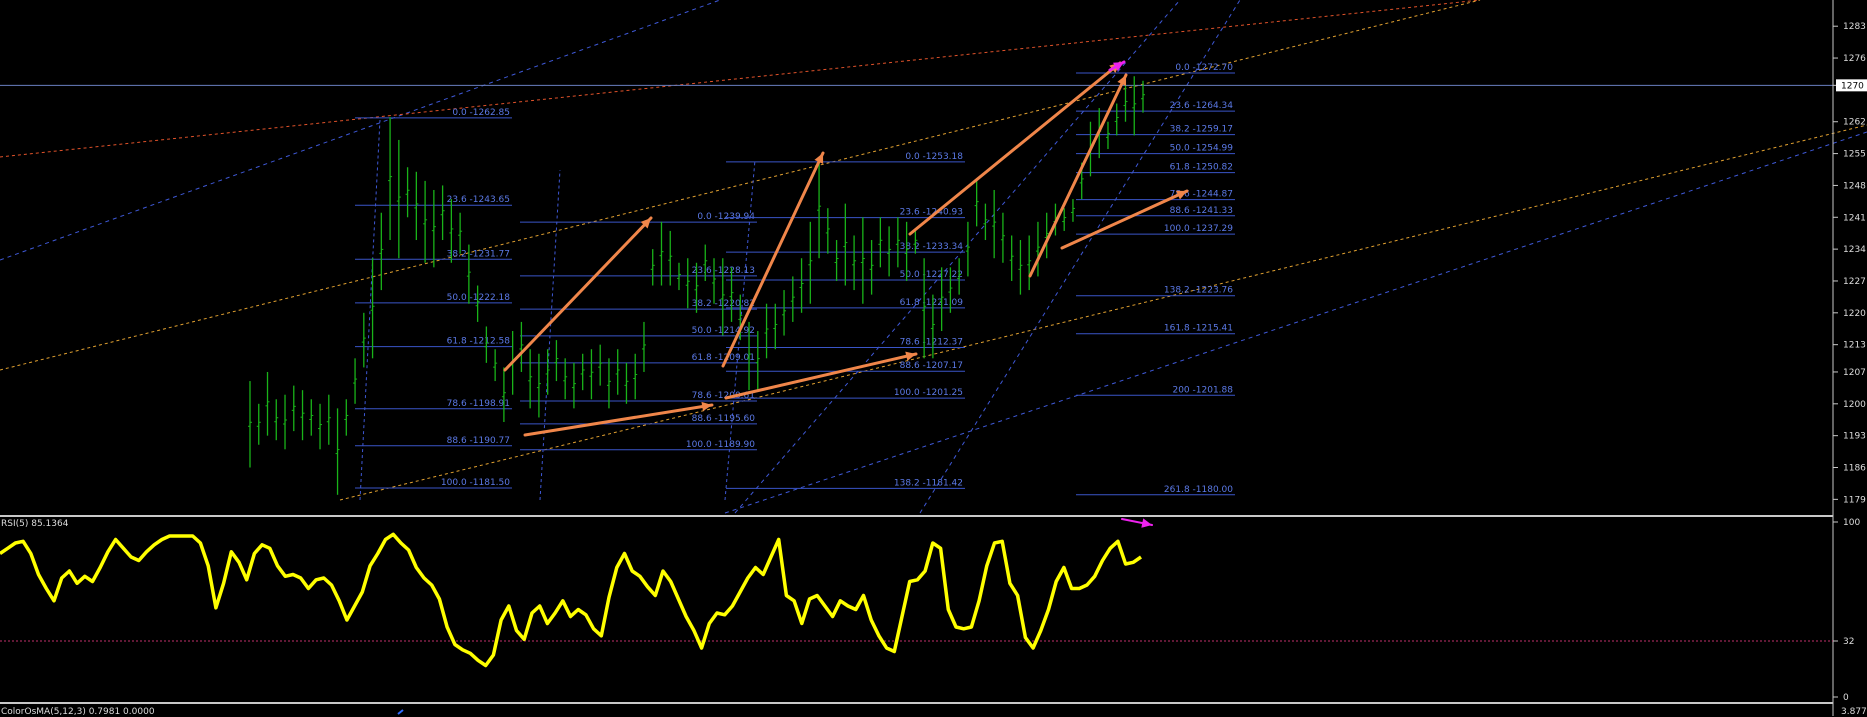  What do you see at coordinates (1851, 523) in the screenshot?
I see `rsi-tick-label: 100` at bounding box center [1851, 523].